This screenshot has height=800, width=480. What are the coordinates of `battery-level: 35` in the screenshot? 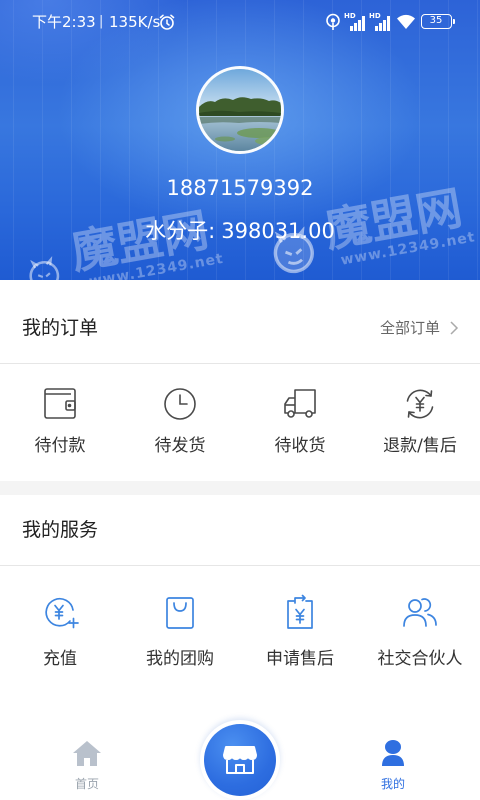 It's located at (436, 20).